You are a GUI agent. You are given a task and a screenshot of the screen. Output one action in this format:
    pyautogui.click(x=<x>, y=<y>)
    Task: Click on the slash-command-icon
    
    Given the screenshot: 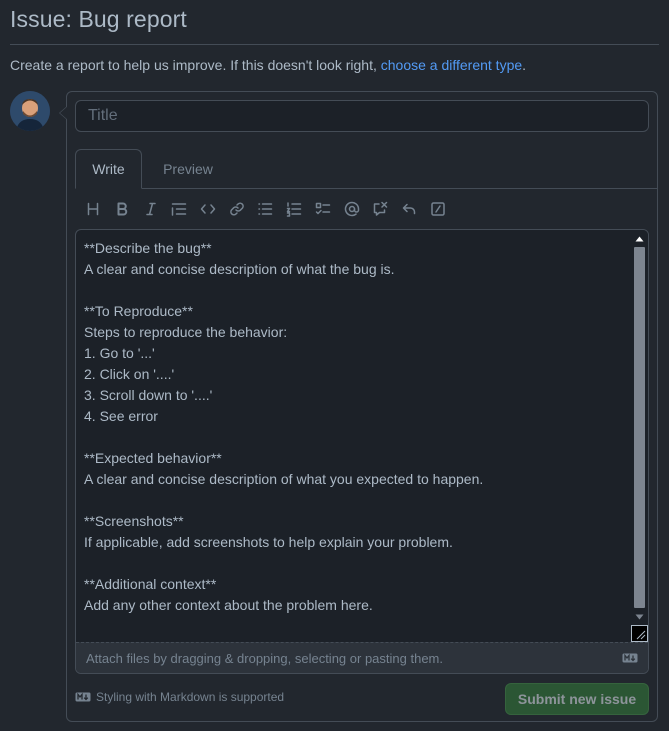 What is the action you would take?
    pyautogui.click(x=437, y=209)
    